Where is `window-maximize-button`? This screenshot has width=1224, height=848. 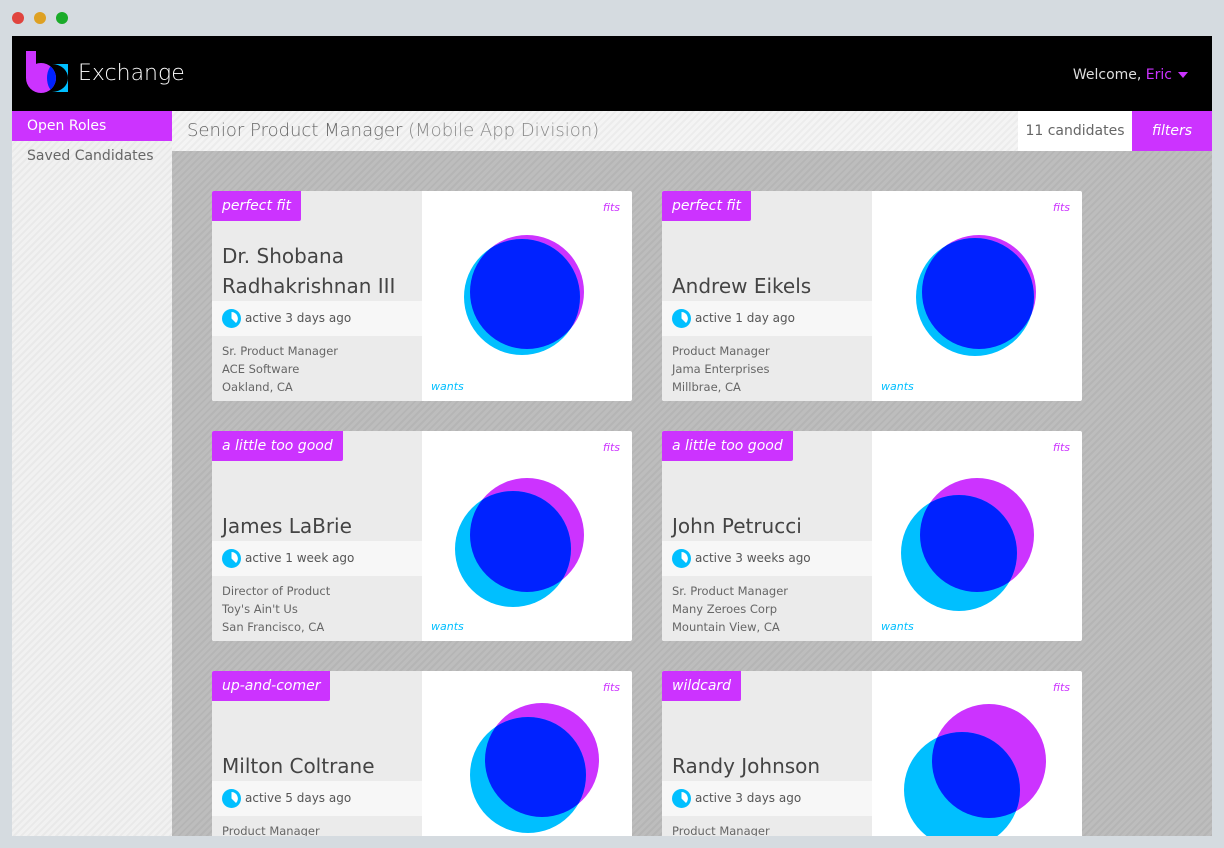
window-maximize-button is located at coordinates (62, 18).